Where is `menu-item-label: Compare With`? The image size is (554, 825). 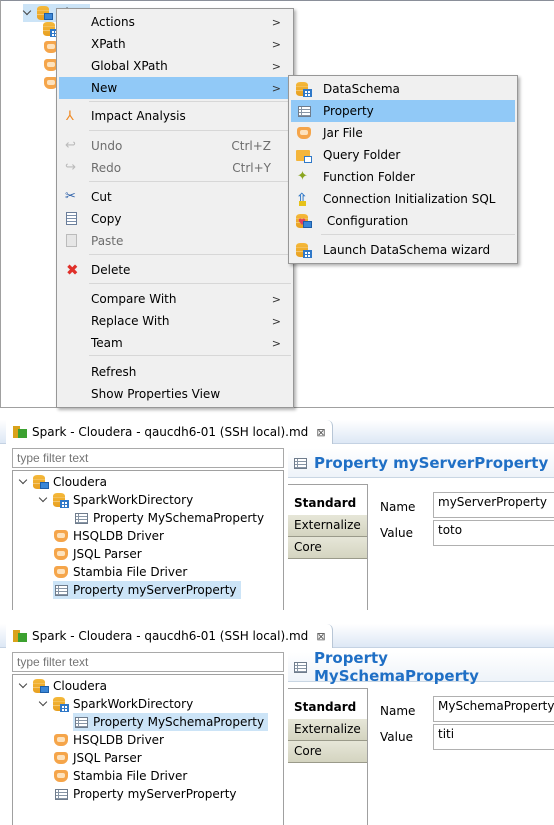
menu-item-label: Compare With is located at coordinates (134, 299).